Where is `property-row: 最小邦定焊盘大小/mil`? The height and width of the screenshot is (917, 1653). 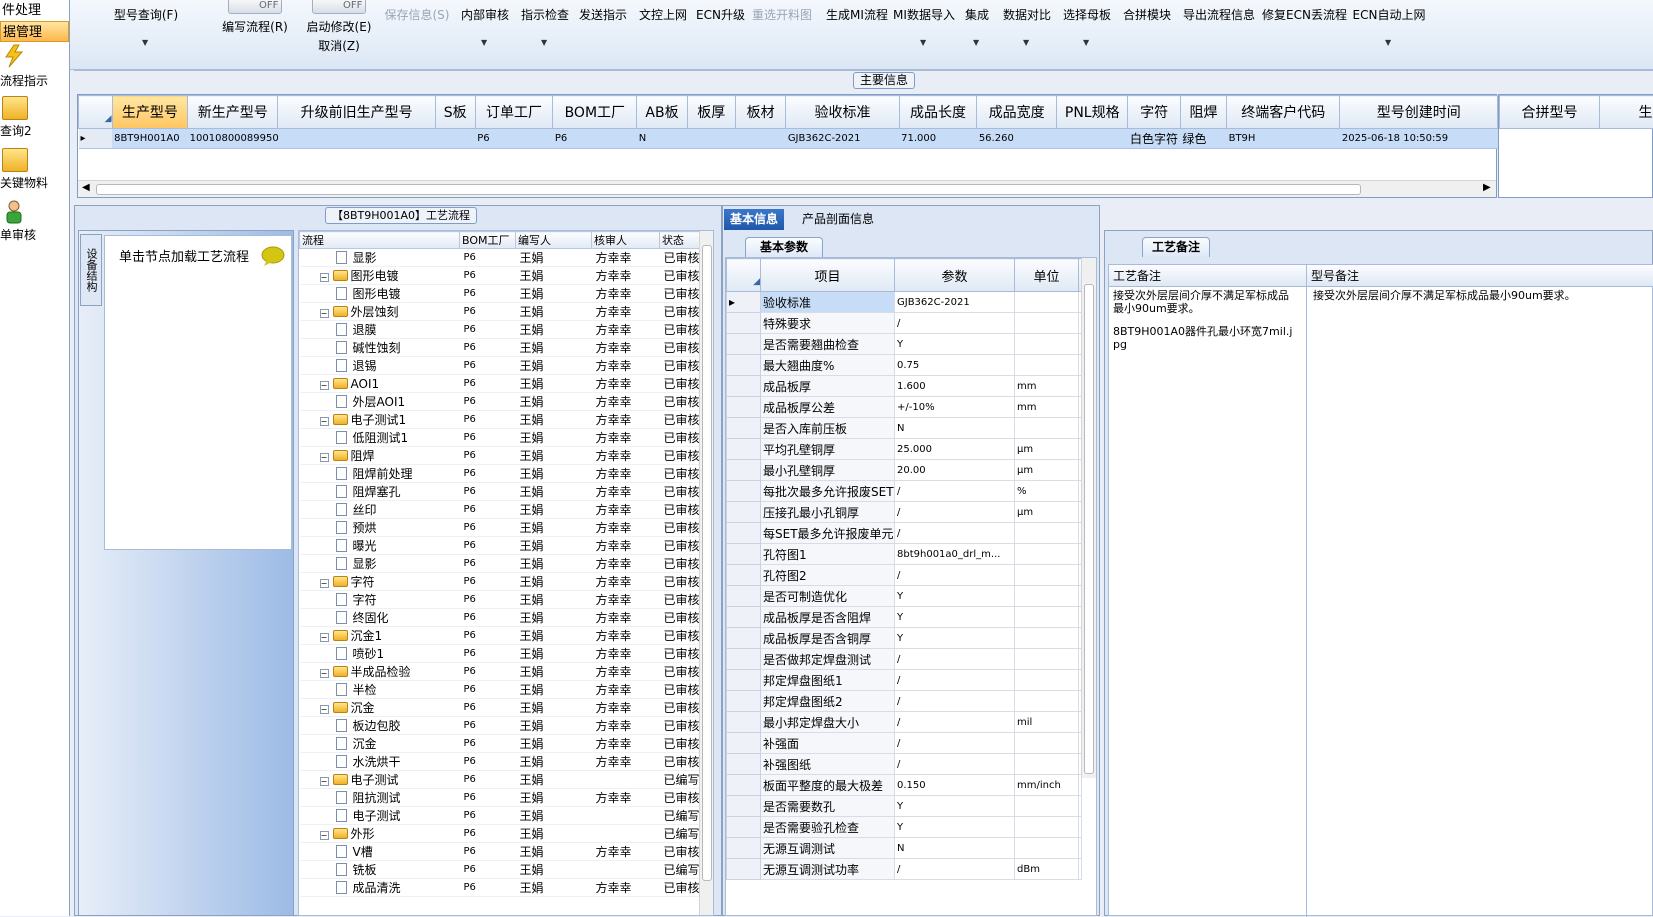
property-row: 最小邦定焊盘大小/mil is located at coordinates (904, 722).